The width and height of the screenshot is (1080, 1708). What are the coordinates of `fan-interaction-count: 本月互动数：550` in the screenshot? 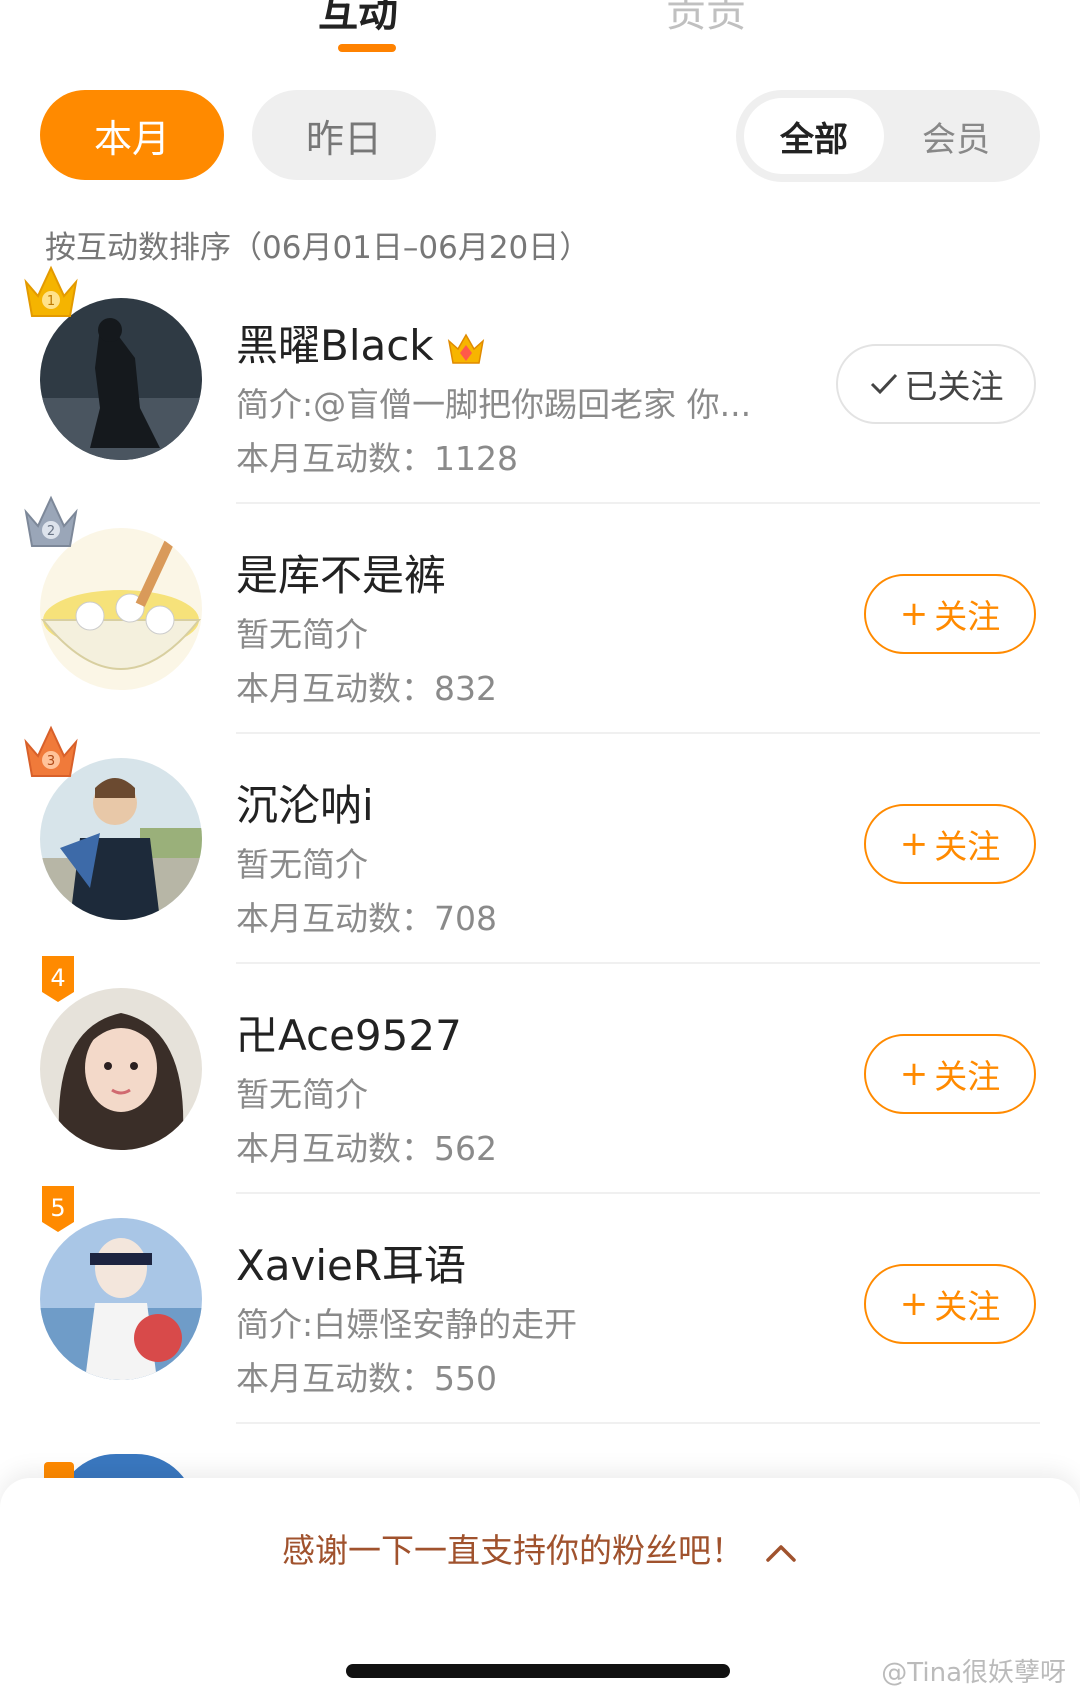 It's located at (366, 1378).